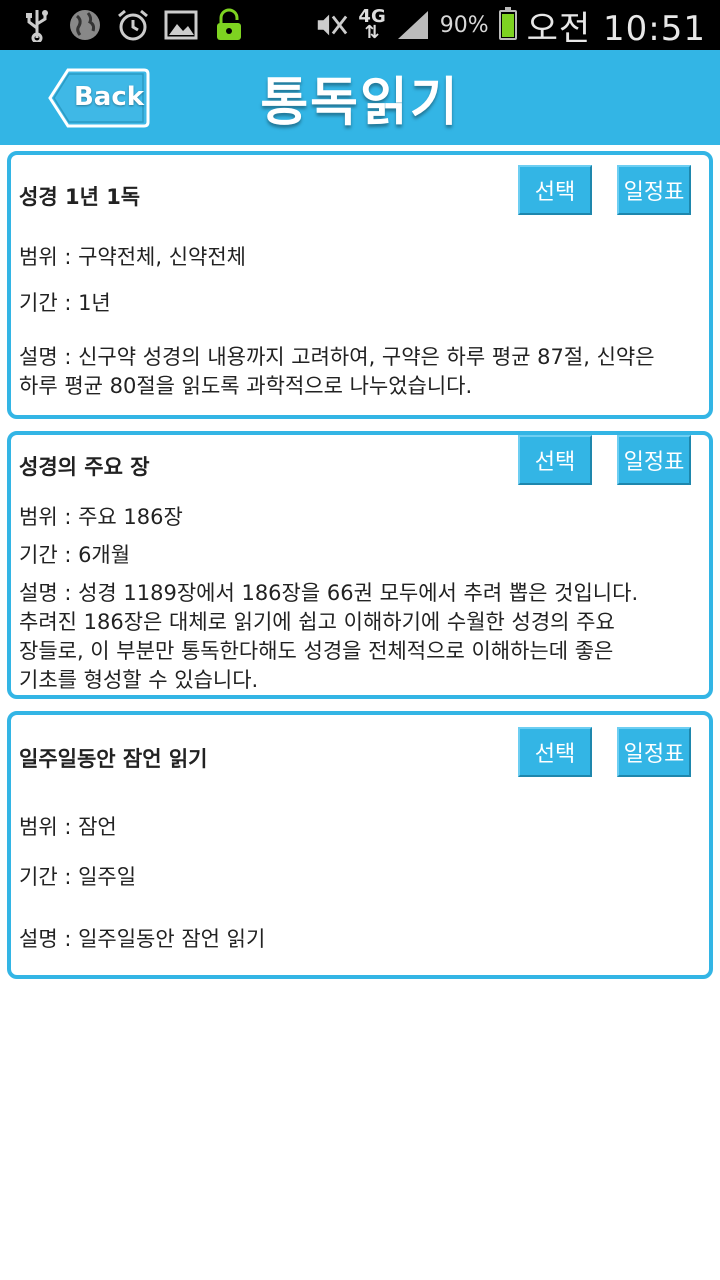 This screenshot has height=1280, width=720. I want to click on plan-description: 설명 : 일주일동안 잠언 읽기, so click(142, 939).